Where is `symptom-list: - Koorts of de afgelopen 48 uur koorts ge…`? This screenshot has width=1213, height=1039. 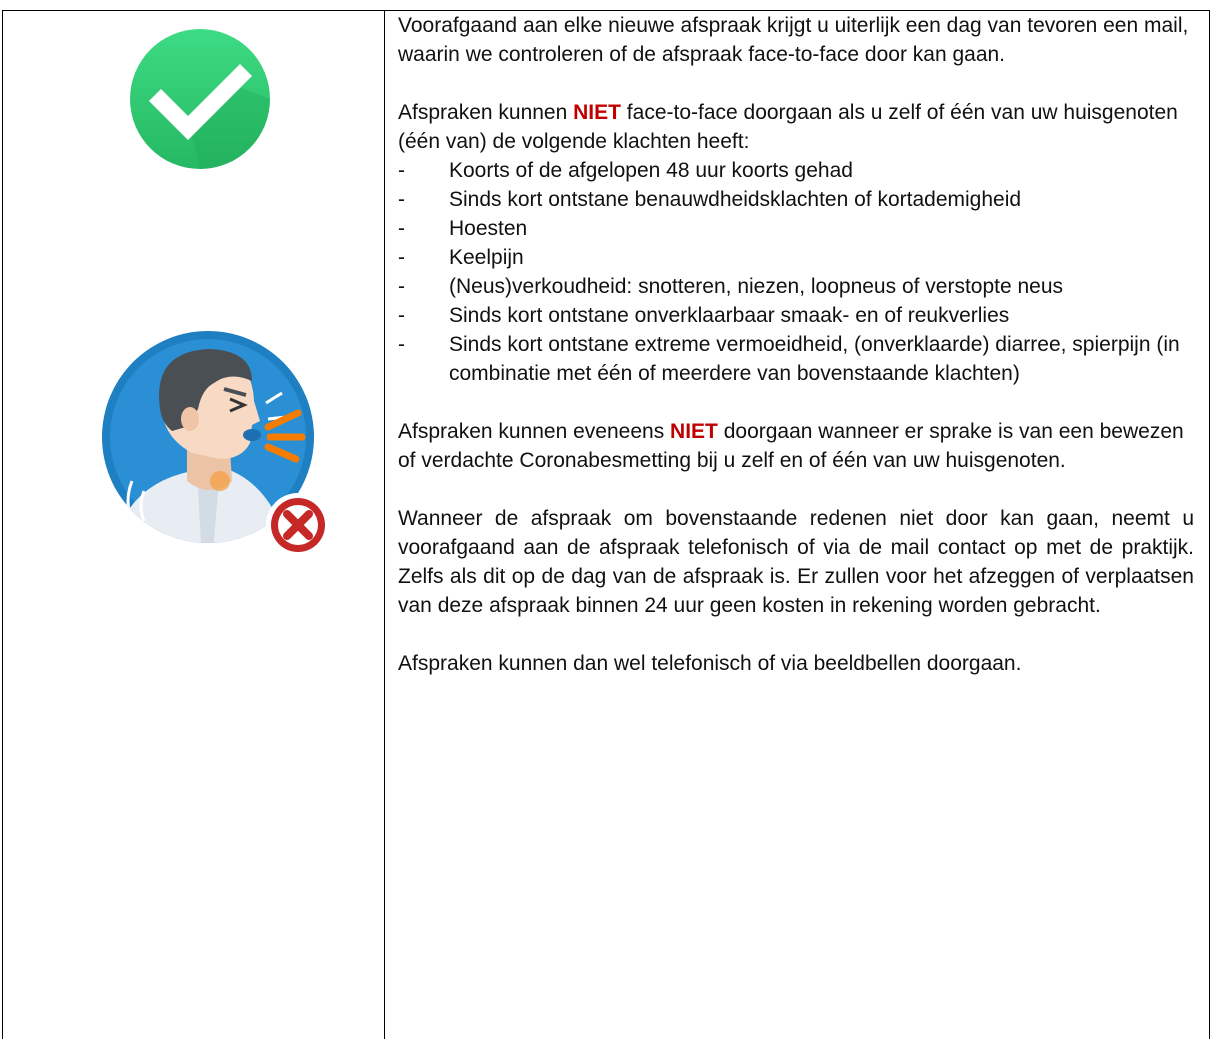 symptom-list: - Koorts of de afgelopen 48 uur koorts ge… is located at coordinates (796, 272).